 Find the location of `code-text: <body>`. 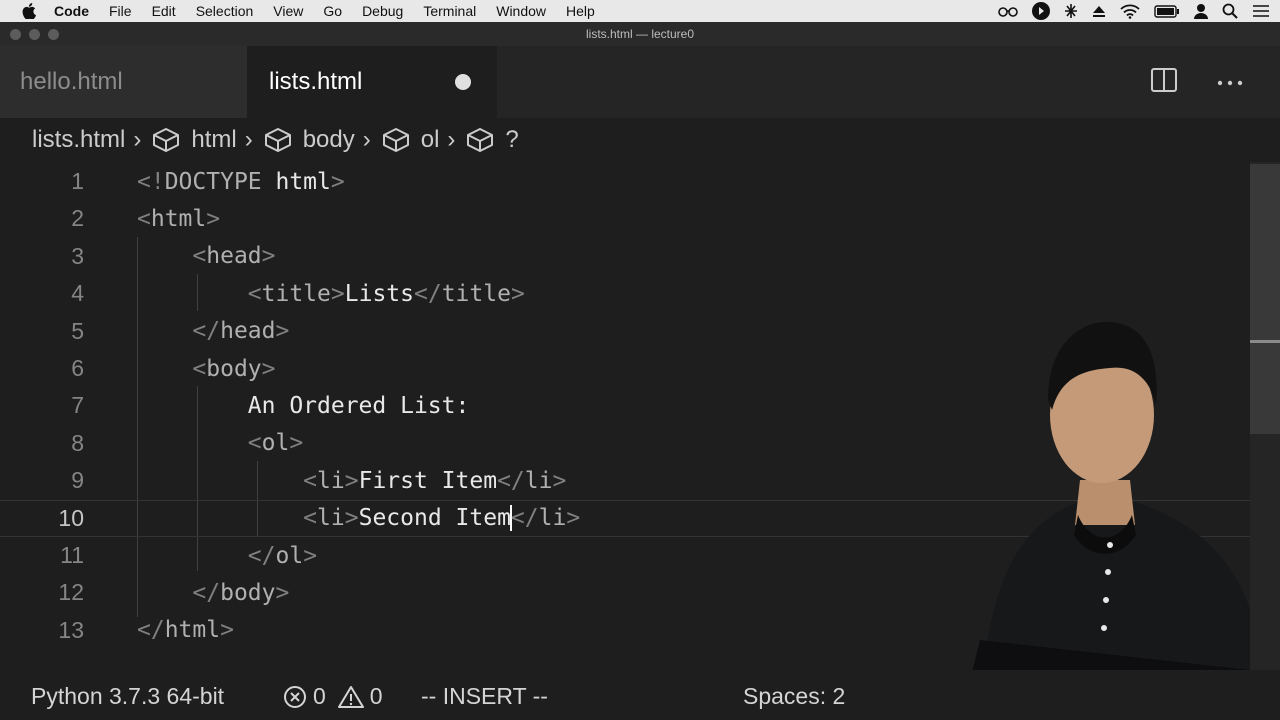

code-text: <body> is located at coordinates (206, 368).